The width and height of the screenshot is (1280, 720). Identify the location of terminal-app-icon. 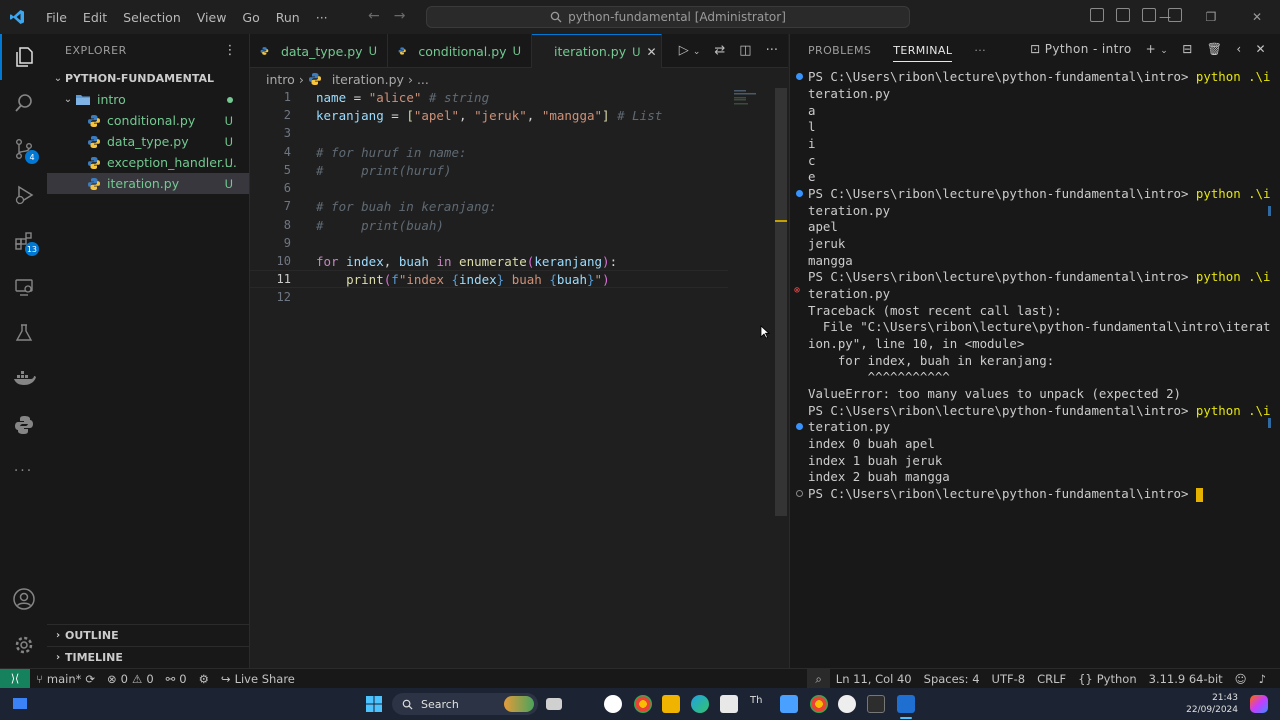
(876, 704).